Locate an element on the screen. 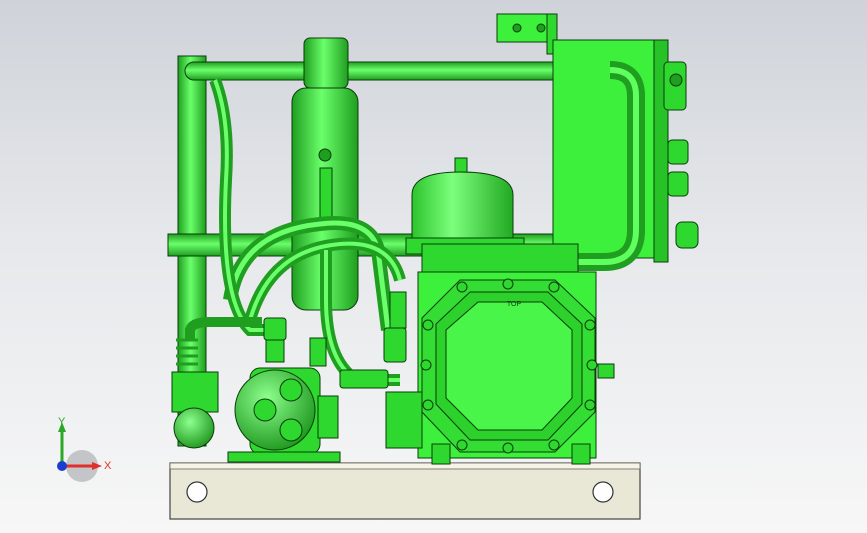 The image size is (867, 533). base-plate is located at coordinates (405, 491).